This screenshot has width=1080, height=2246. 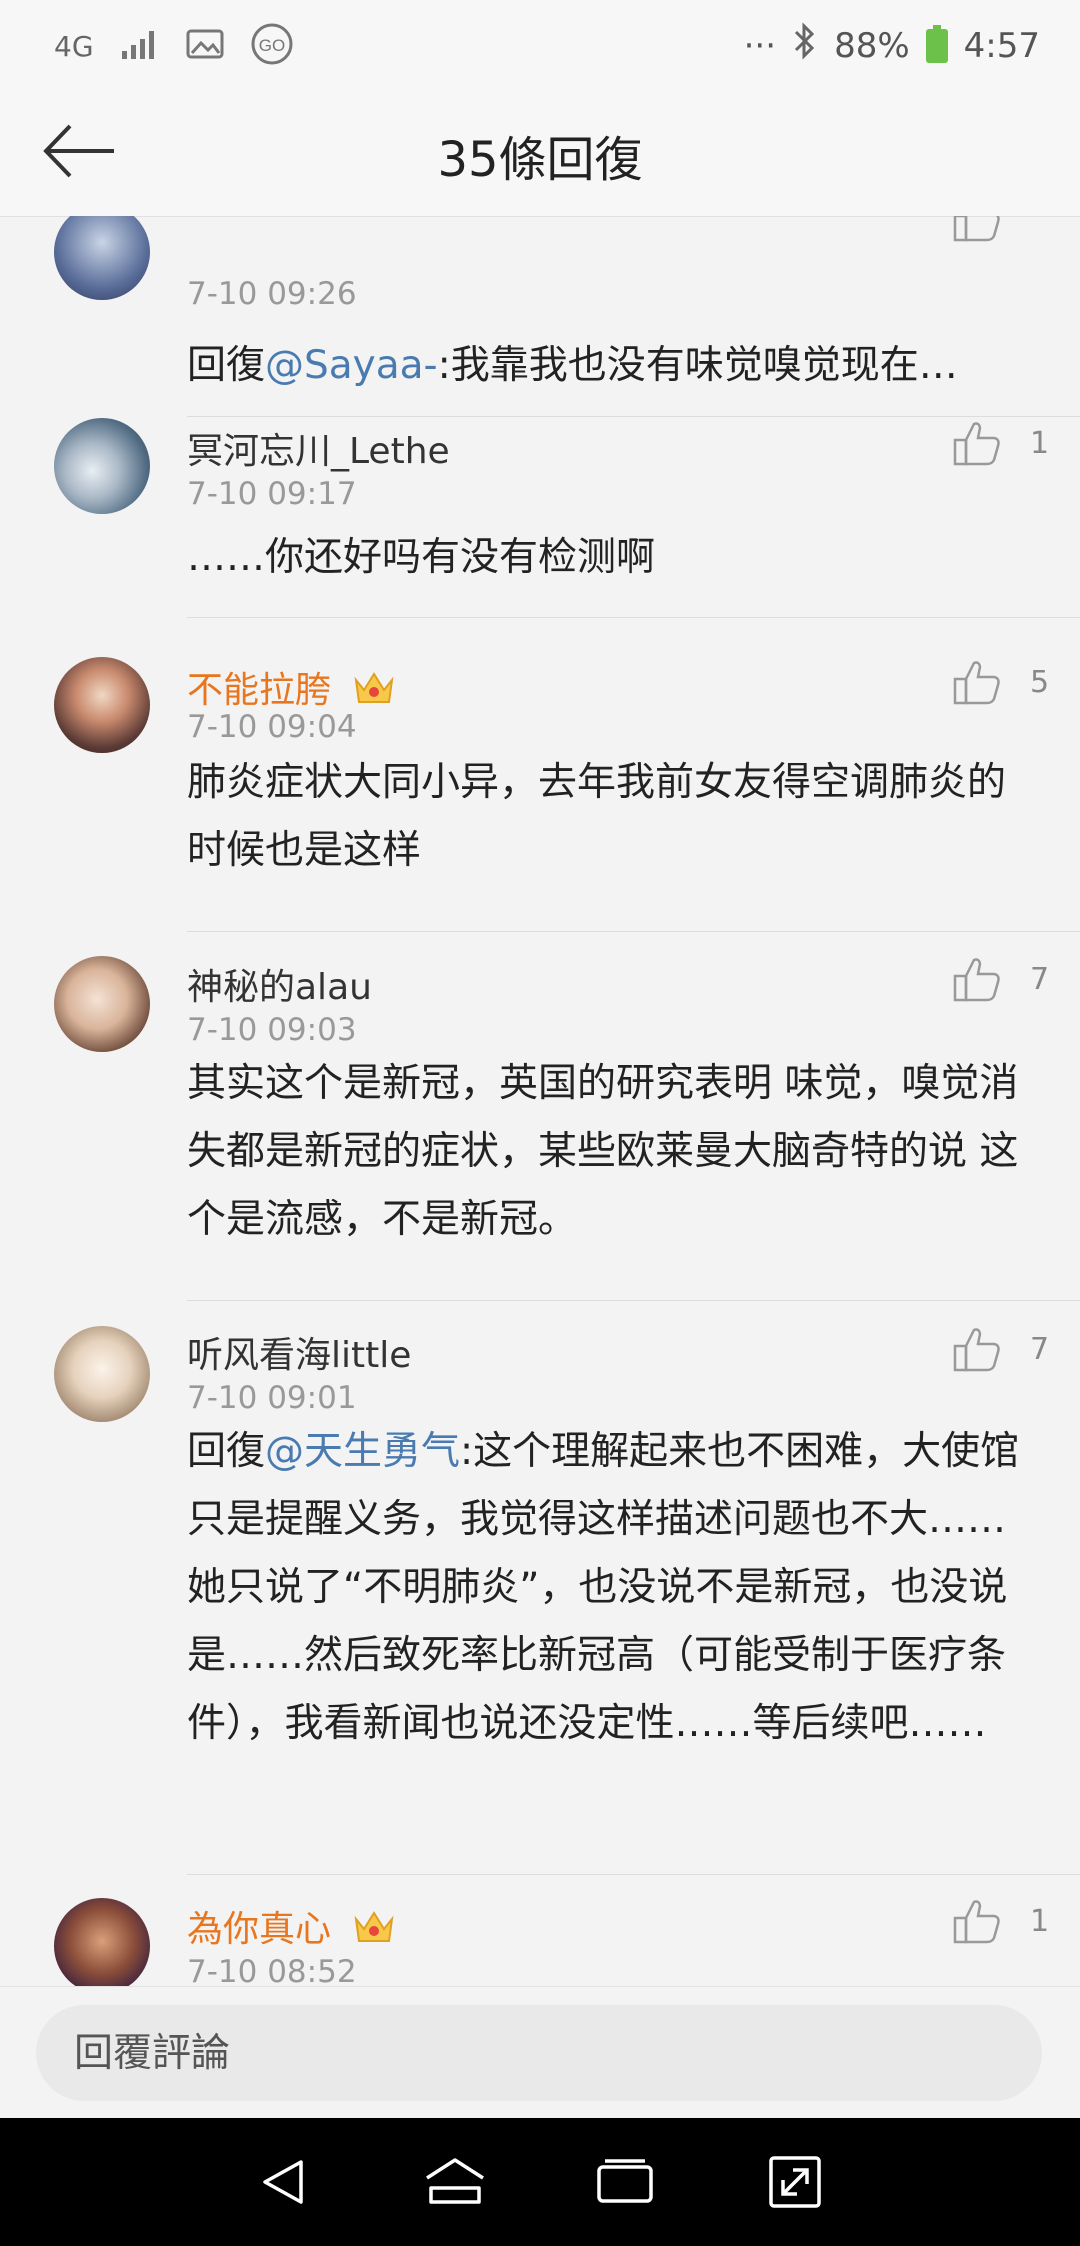 I want to click on bluetooth-icon, so click(x=805, y=45).